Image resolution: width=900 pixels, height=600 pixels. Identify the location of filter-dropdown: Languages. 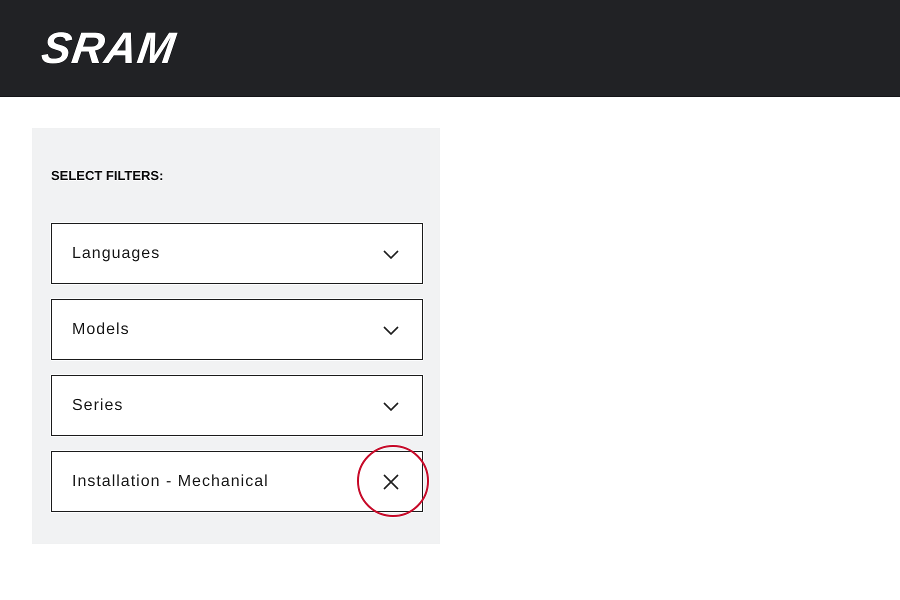
(237, 253).